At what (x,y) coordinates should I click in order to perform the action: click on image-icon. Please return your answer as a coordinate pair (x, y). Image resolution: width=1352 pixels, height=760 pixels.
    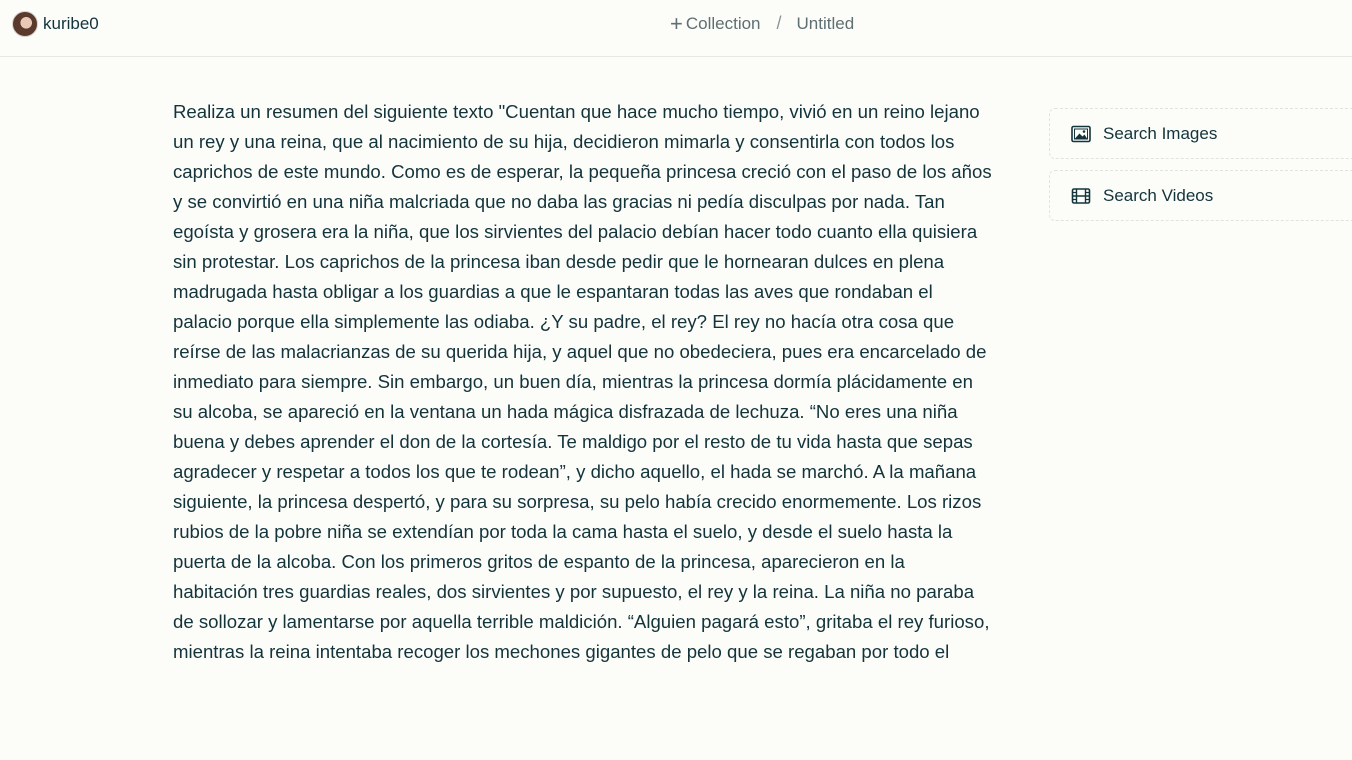
    Looking at the image, I should click on (1081, 134).